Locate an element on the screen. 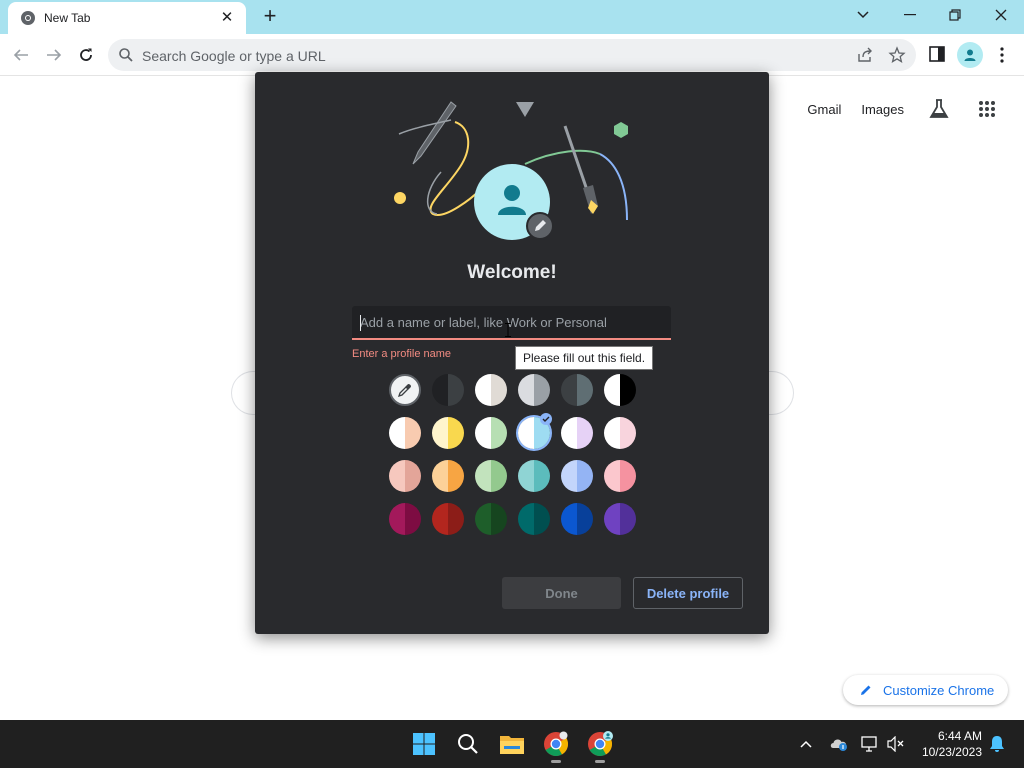 The height and width of the screenshot is (768, 1024). welcome-illustration is located at coordinates (511, 170).